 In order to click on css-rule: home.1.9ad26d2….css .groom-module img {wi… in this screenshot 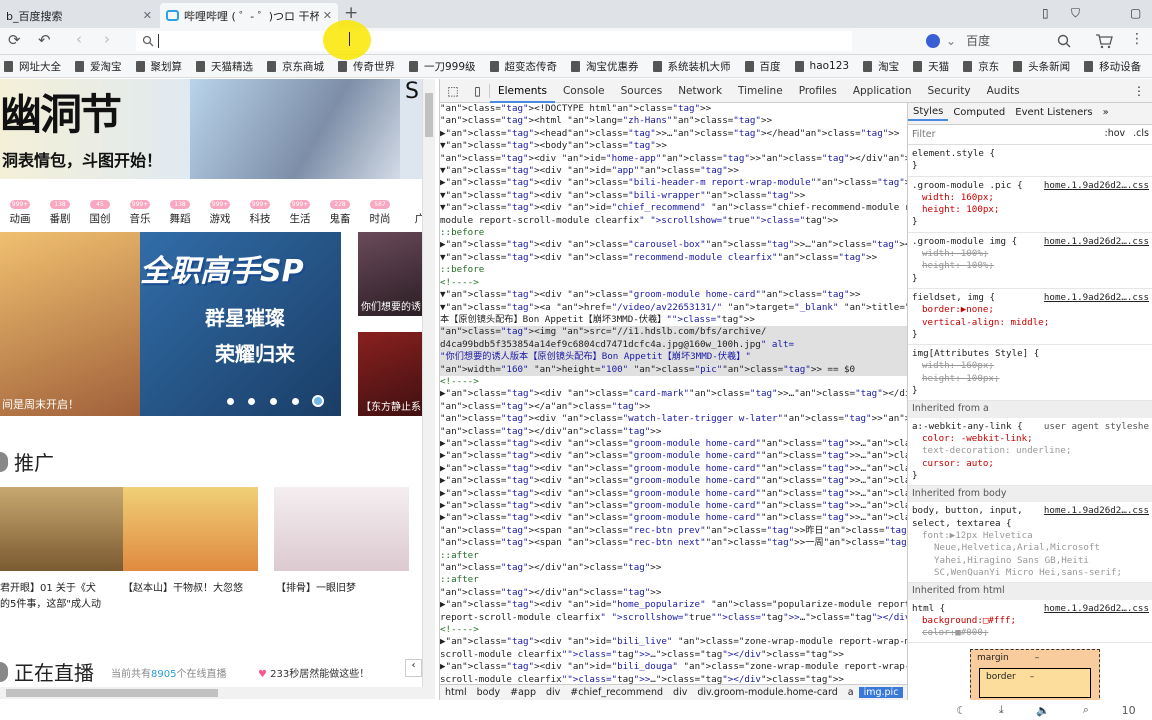, I will do `click(1030, 261)`.